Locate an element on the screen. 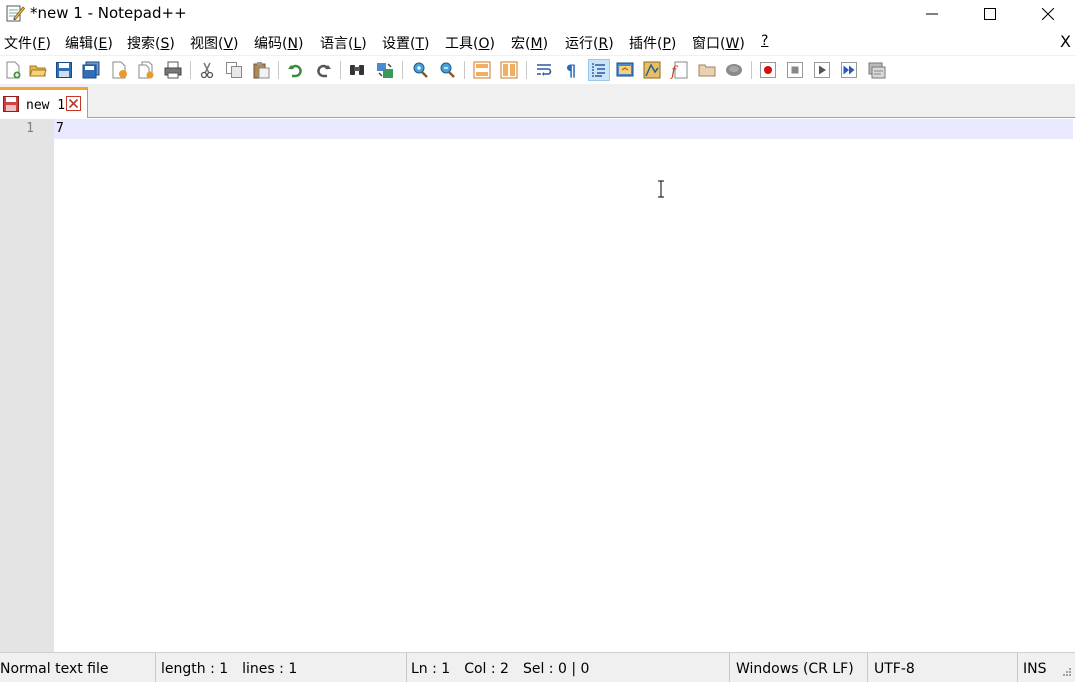 This screenshot has width=1075, height=682. menu-run: 运行(R) is located at coordinates (589, 43).